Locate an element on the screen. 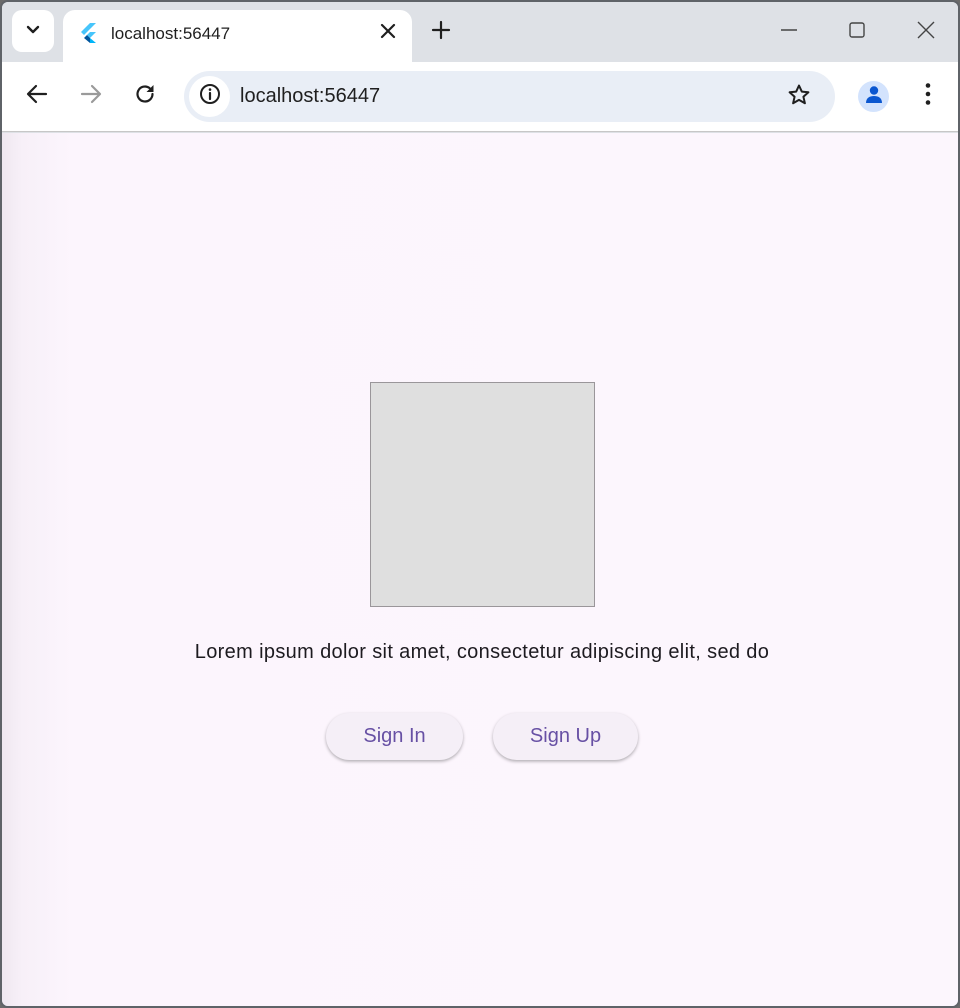  tab-strip: localhost:56447 is located at coordinates (480, 32).